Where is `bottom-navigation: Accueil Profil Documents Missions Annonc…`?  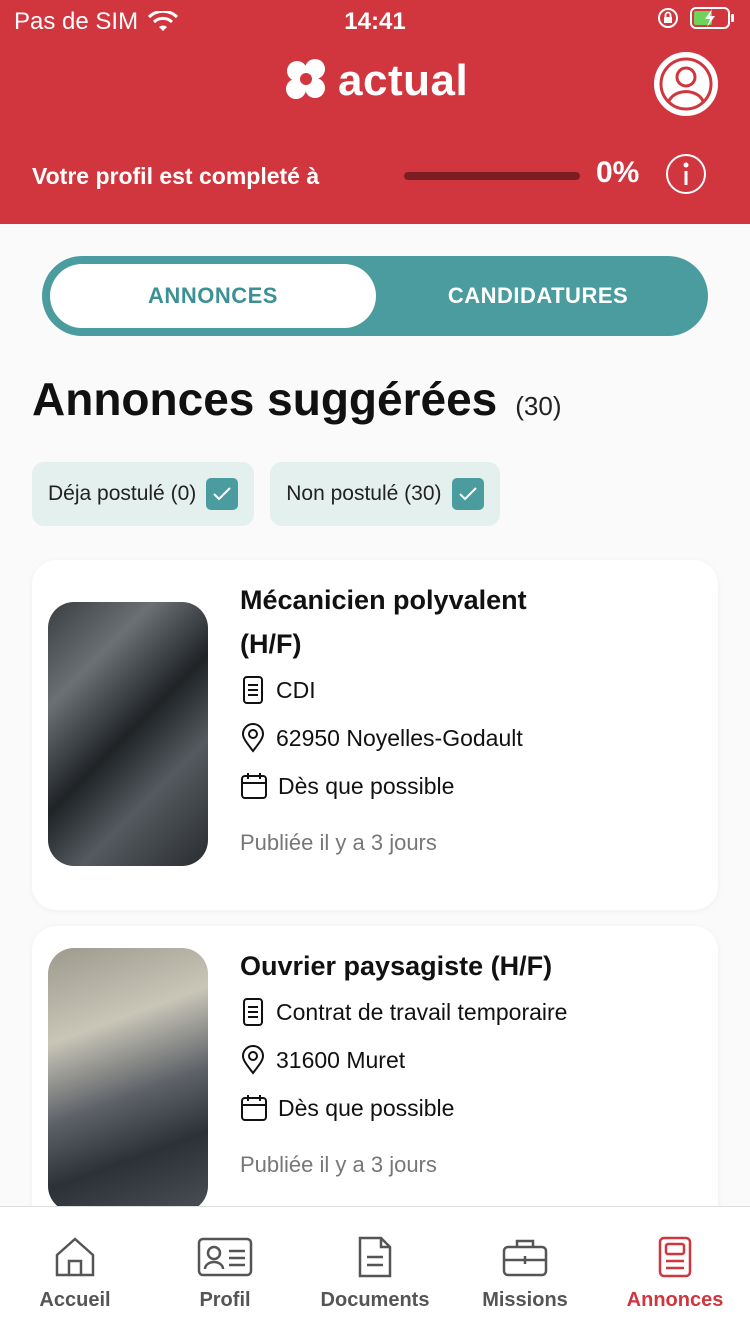 bottom-navigation: Accueil Profil Documents Missions Annonc… is located at coordinates (375, 1270).